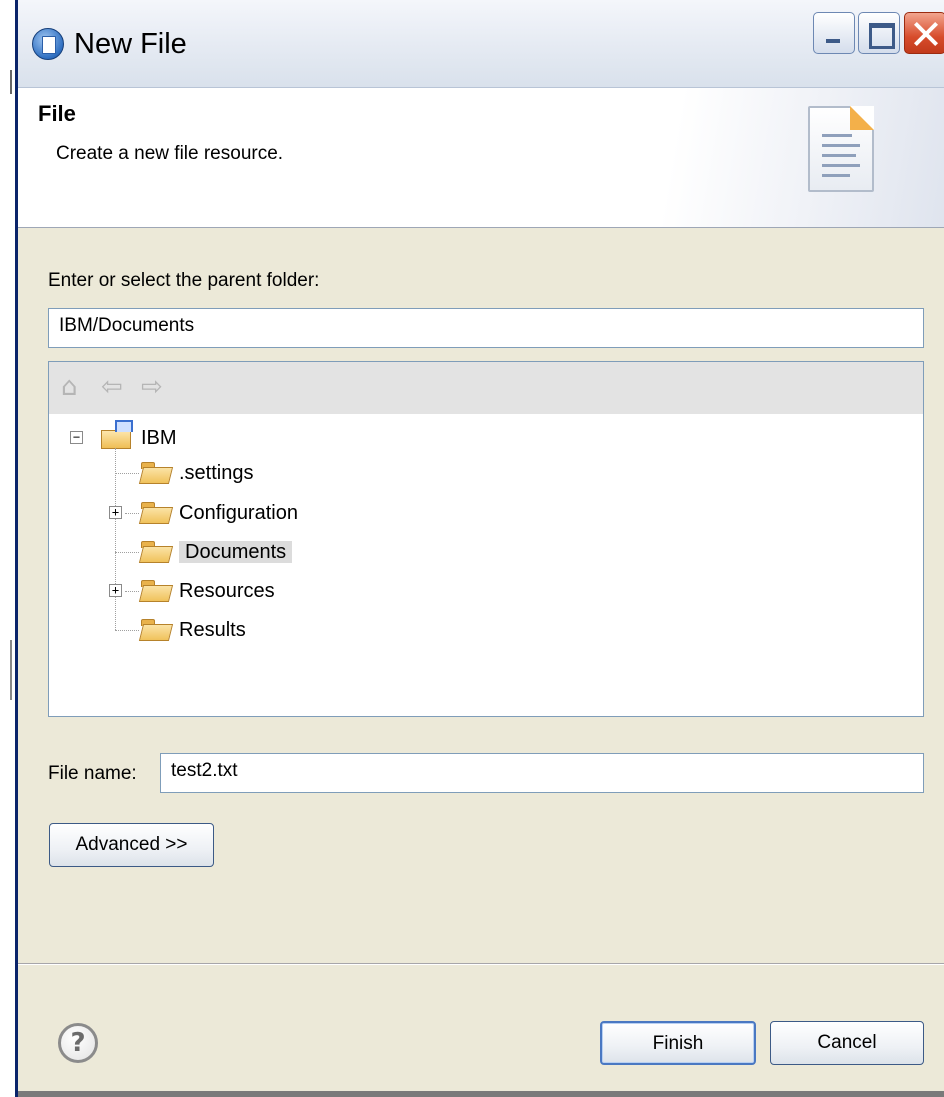 This screenshot has width=944, height=1097. Describe the element at coordinates (481, 44) in the screenshot. I see `title-bar: New File` at that location.